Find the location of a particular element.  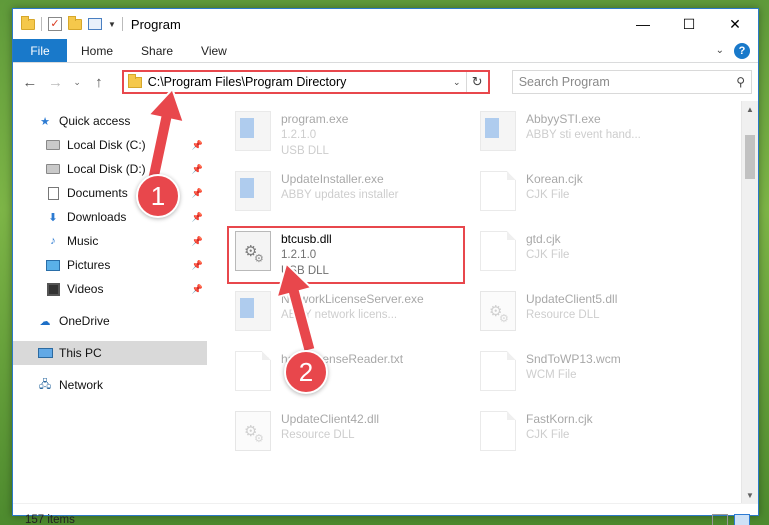

file-detail: Resource DLL is located at coordinates (318, 435).